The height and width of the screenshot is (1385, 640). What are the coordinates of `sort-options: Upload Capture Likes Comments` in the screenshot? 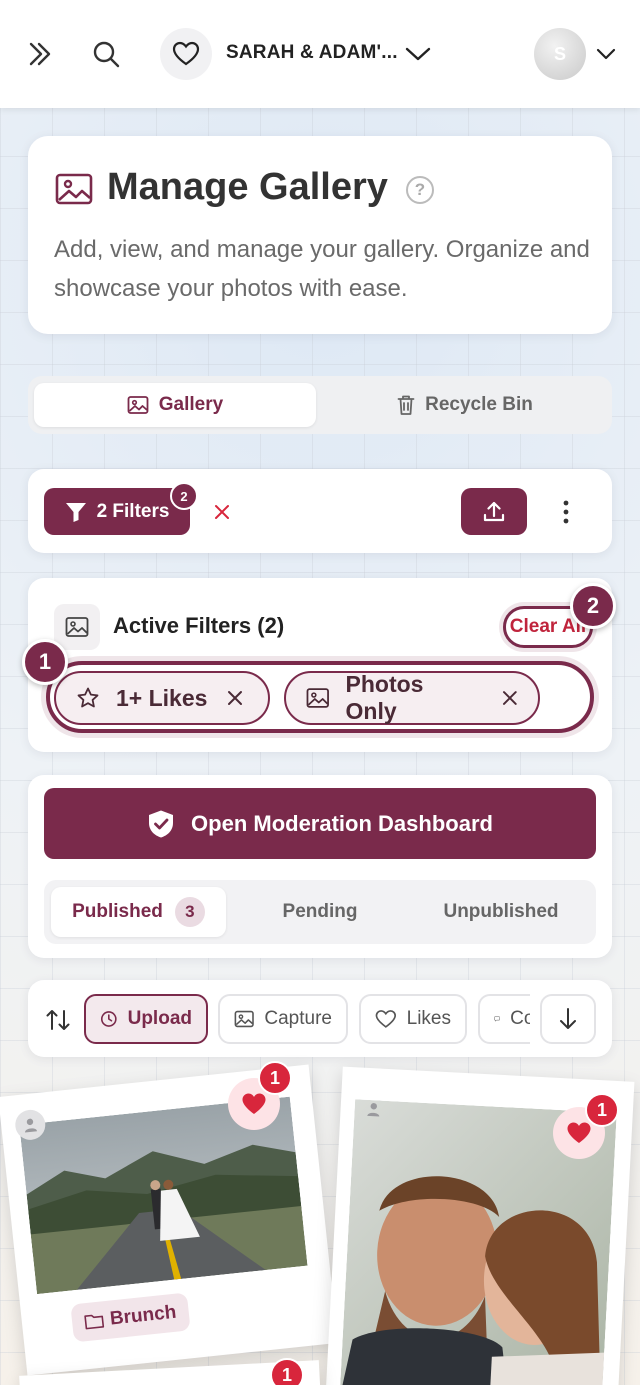 It's located at (307, 1019).